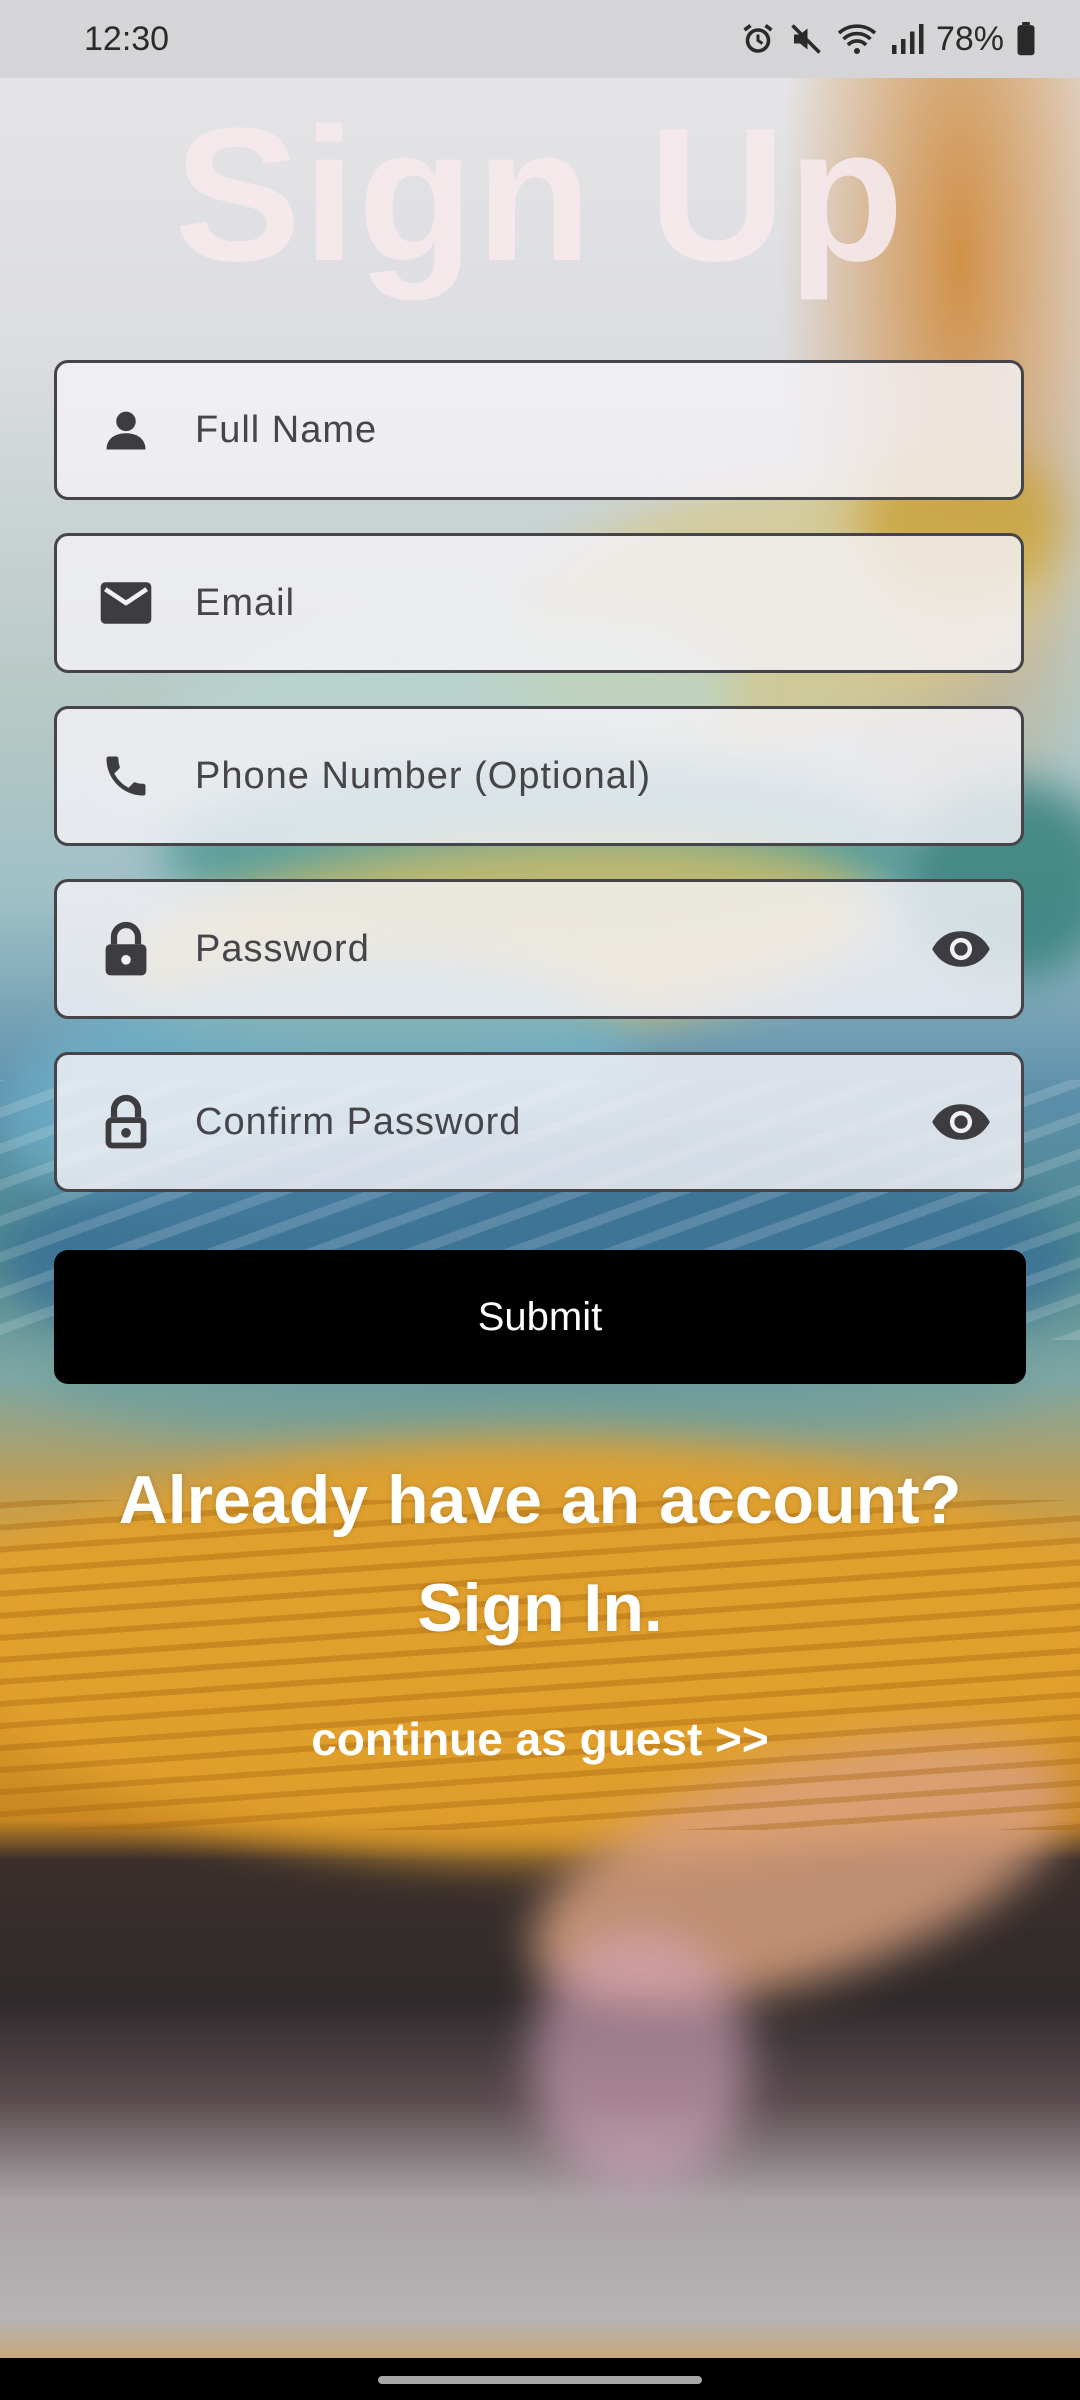  I want to click on navigation-bar, so click(540, 2379).